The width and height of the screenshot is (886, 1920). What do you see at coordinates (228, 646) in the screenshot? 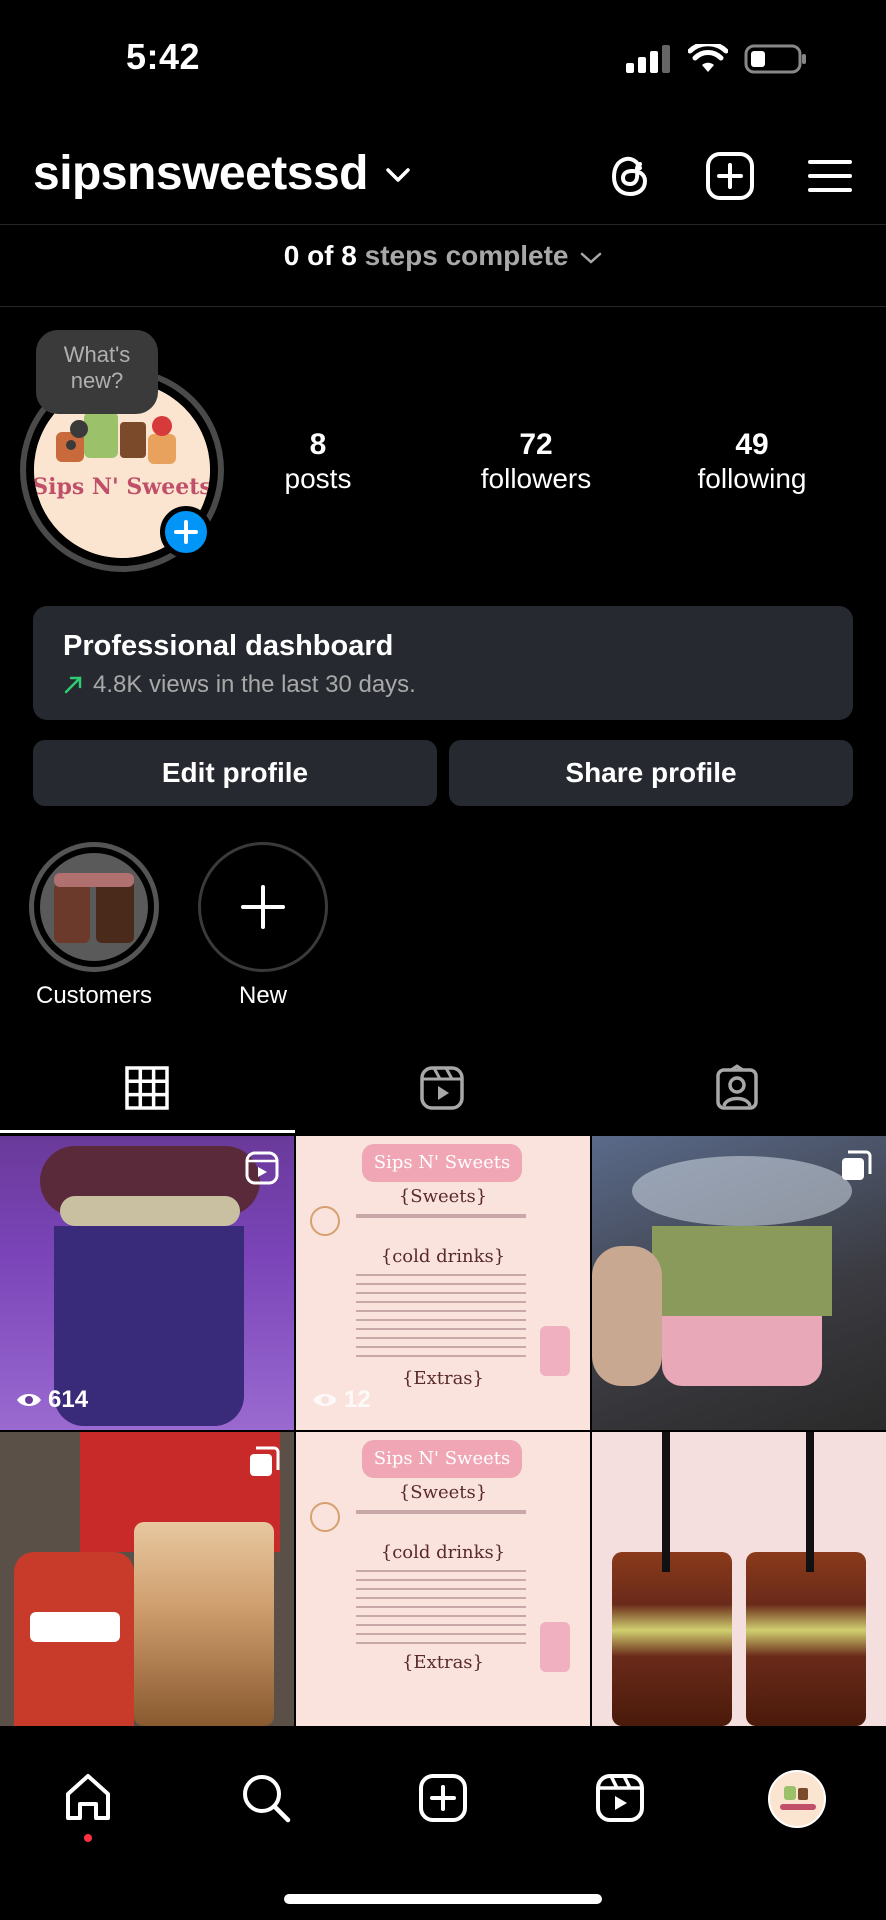
I see `dashboard-title: Professional dashboard` at bounding box center [228, 646].